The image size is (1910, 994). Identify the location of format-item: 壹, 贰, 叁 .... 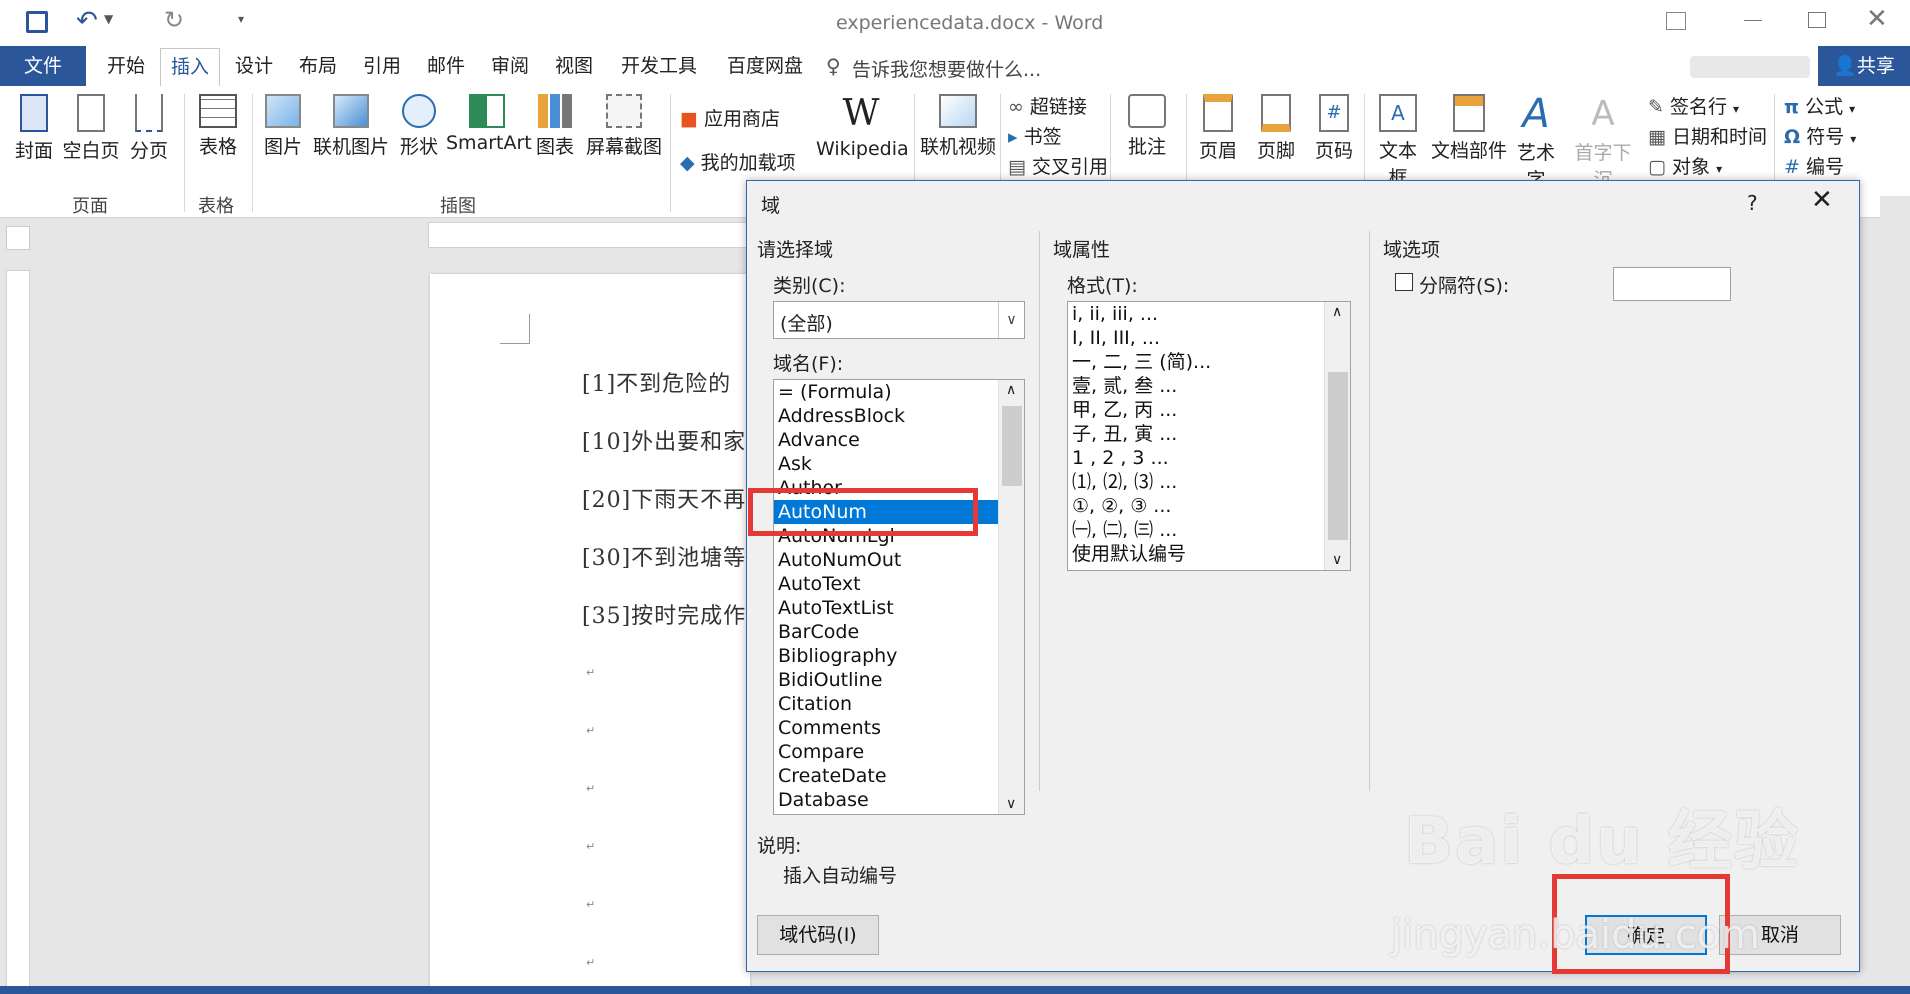
(1209, 386).